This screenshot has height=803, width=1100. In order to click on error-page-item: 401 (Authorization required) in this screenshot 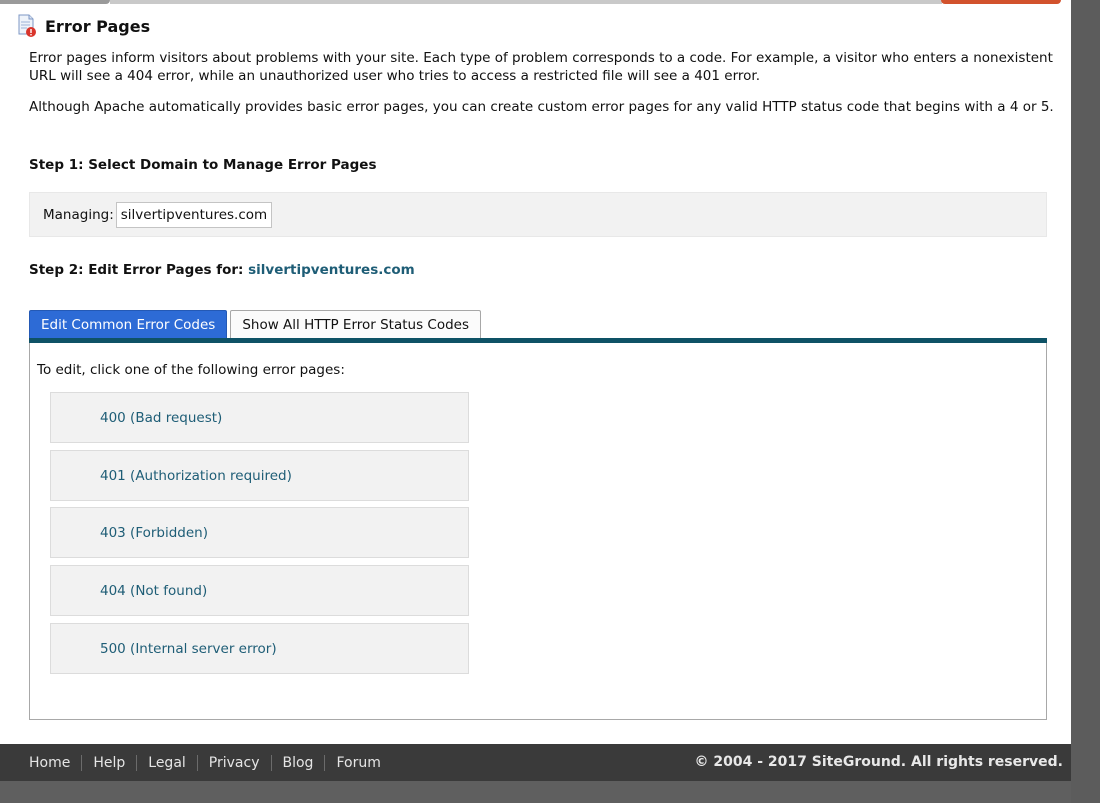, I will do `click(259, 475)`.